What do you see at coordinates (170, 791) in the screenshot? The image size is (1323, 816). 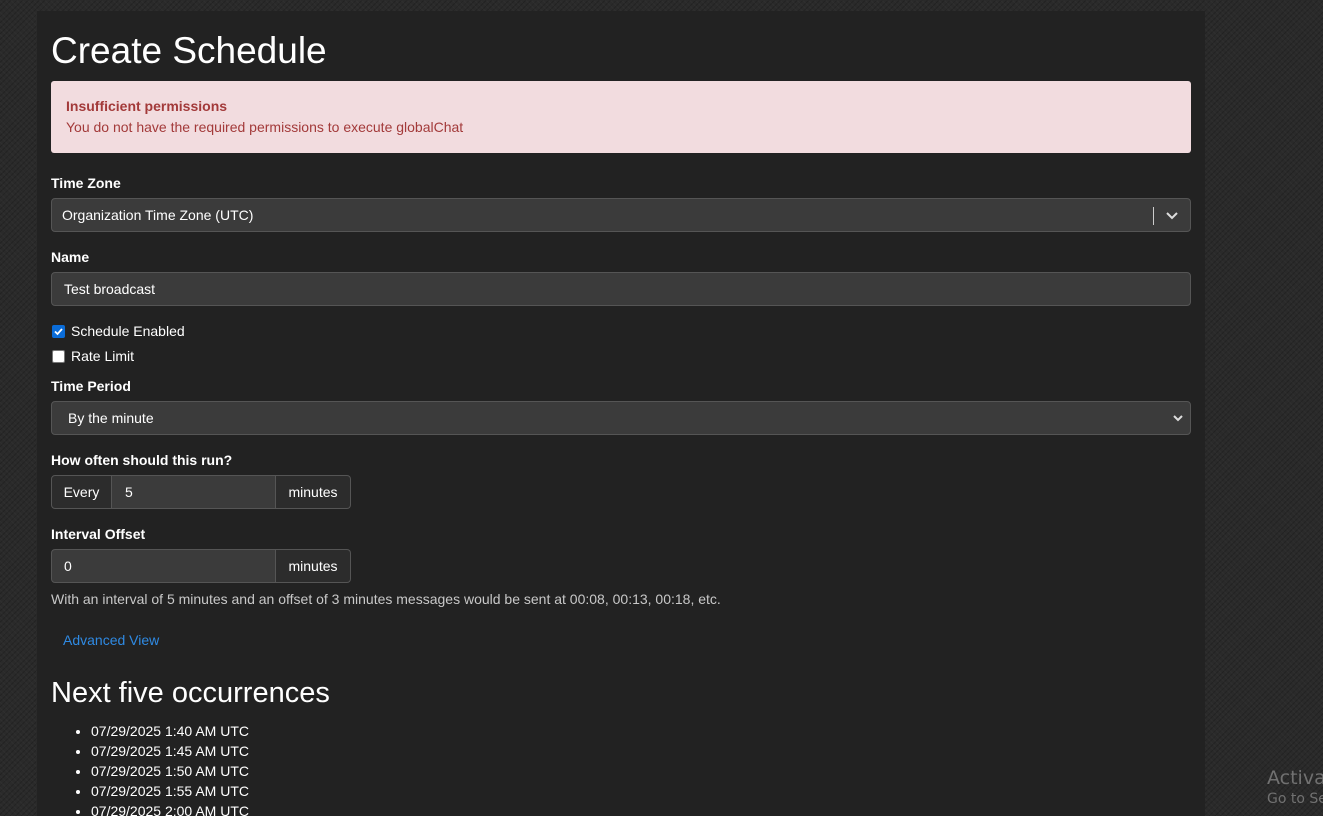 I see `list-item: 07/29/2025 1:55 AM UTC` at bounding box center [170, 791].